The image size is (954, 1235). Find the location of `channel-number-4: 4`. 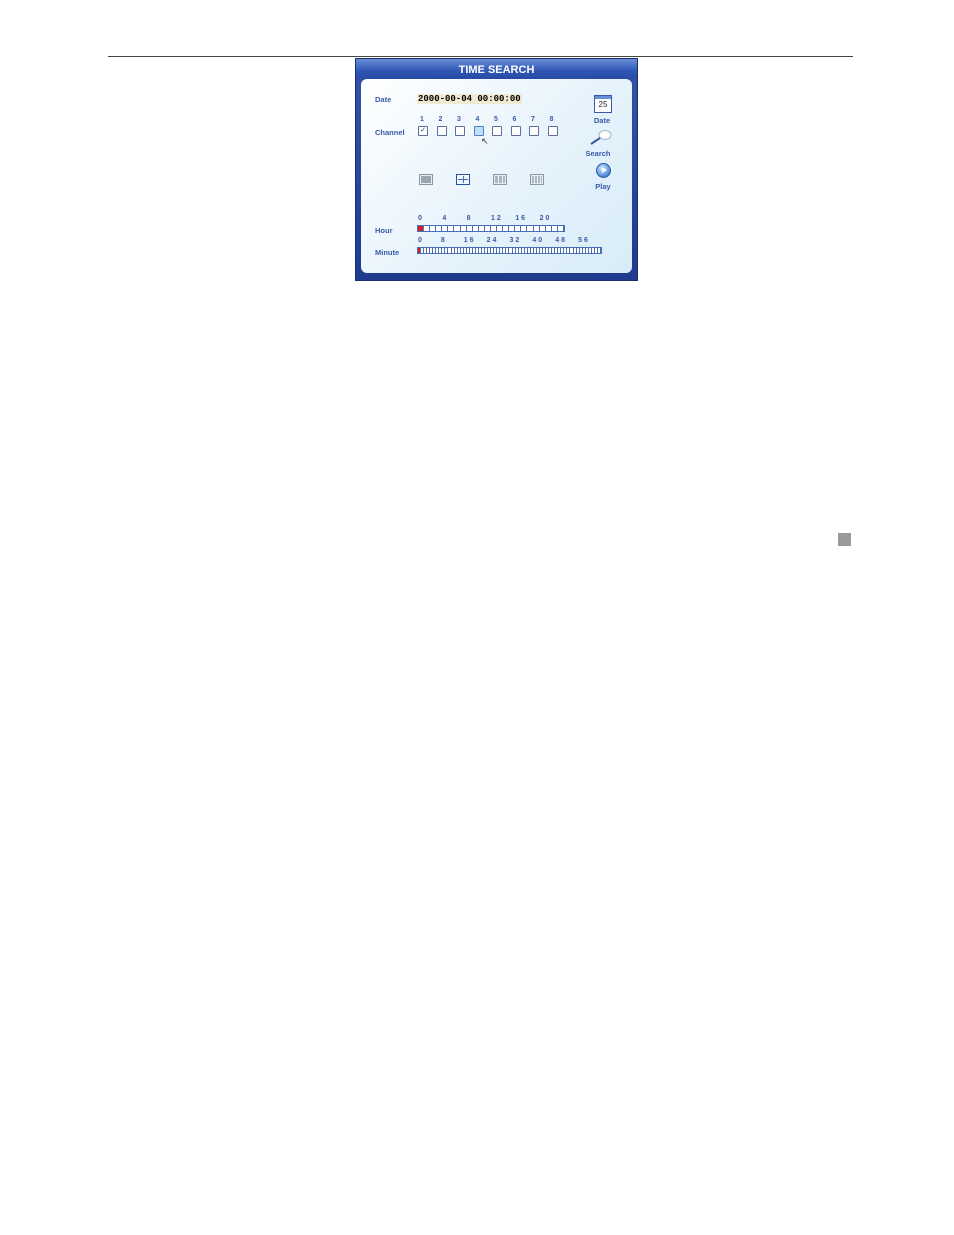

channel-number-4: 4 is located at coordinates (477, 119).